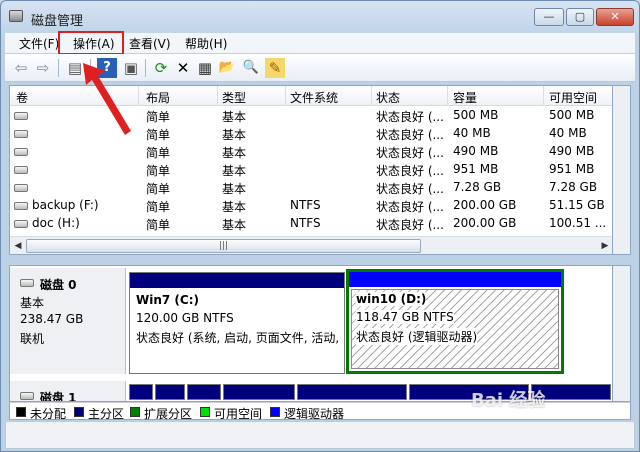  What do you see at coordinates (455, 279) in the screenshot?
I see `logical-drive-bar` at bounding box center [455, 279].